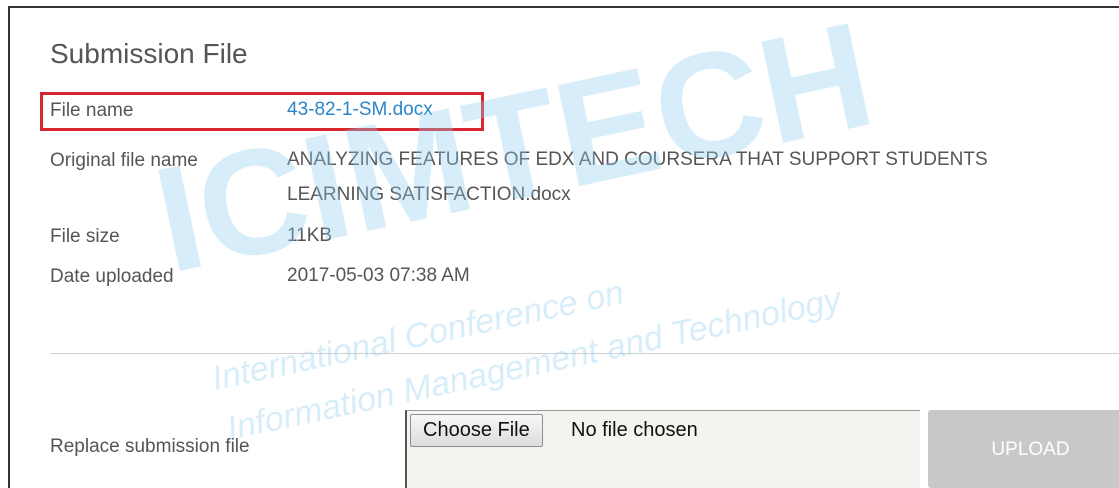 This screenshot has height=488, width=1119. What do you see at coordinates (149, 53) in the screenshot?
I see `panel-title: Submission File` at bounding box center [149, 53].